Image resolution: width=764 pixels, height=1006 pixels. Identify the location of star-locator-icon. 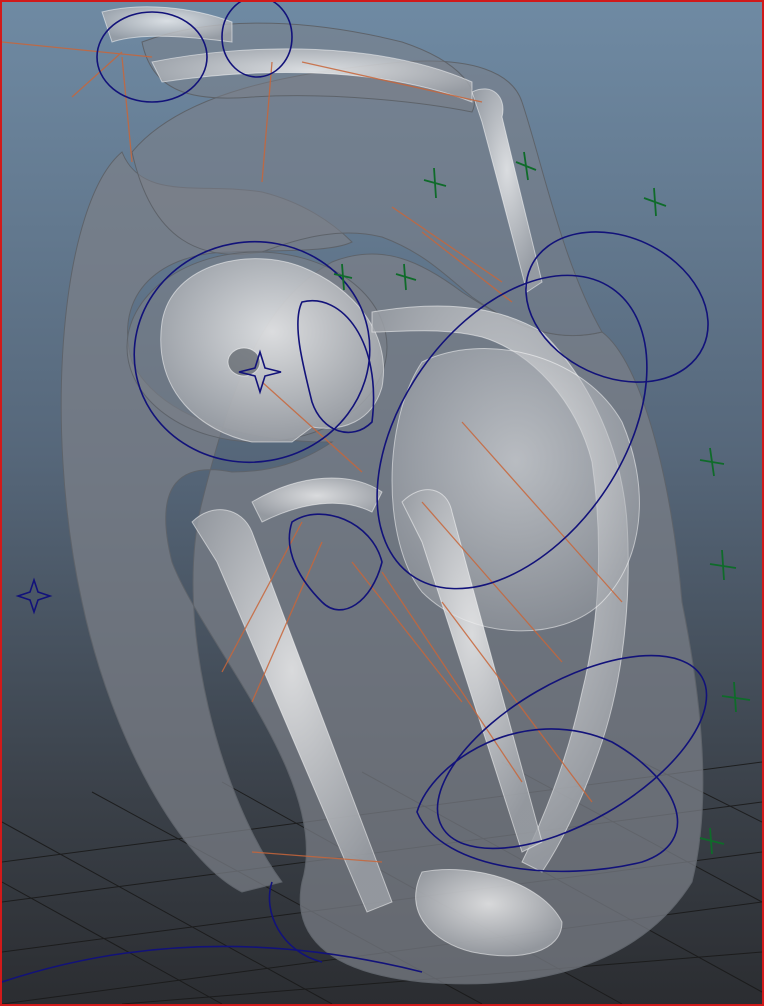
(34, 596).